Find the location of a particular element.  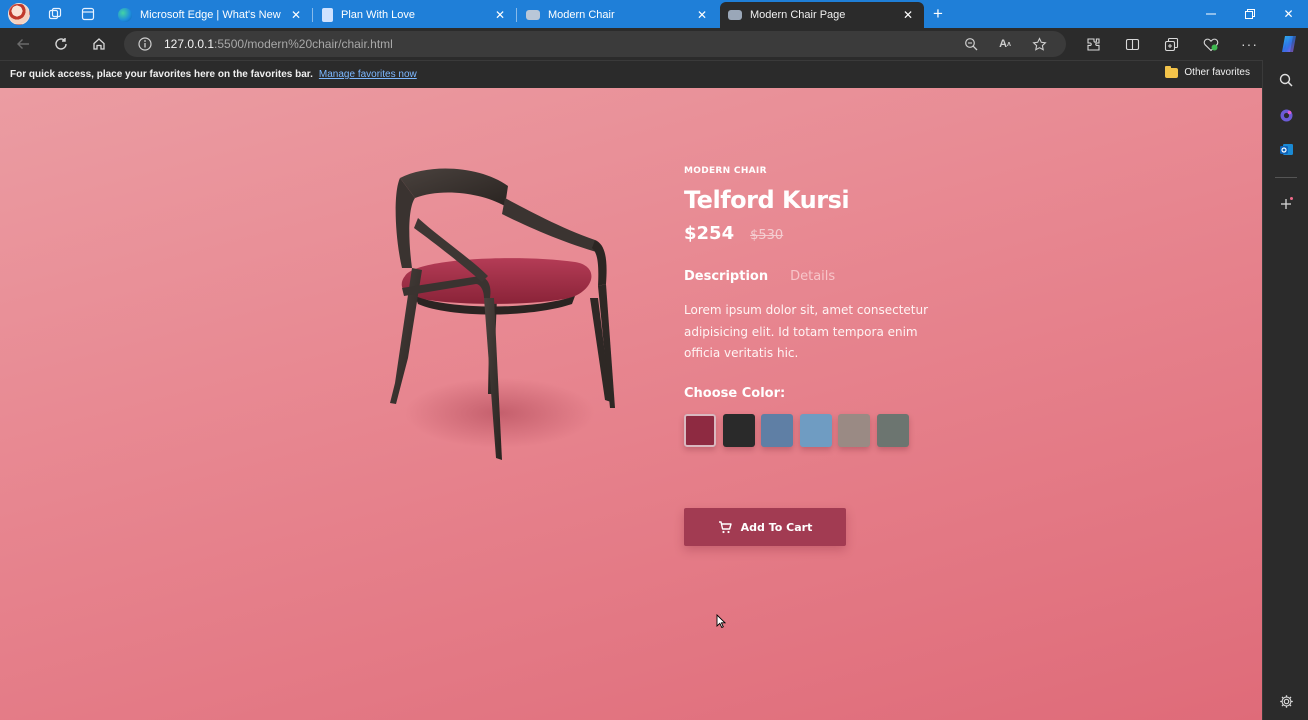

folder-icon is located at coordinates (1172, 71).